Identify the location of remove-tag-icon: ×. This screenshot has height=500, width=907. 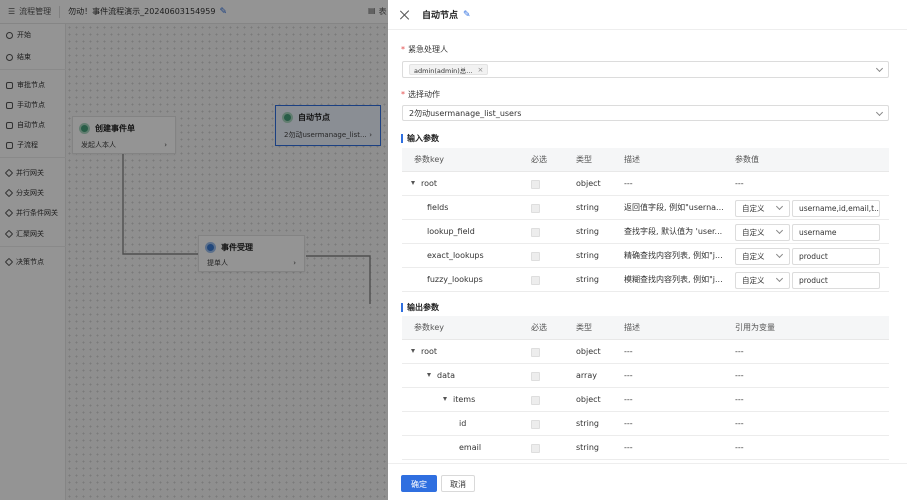
(481, 70).